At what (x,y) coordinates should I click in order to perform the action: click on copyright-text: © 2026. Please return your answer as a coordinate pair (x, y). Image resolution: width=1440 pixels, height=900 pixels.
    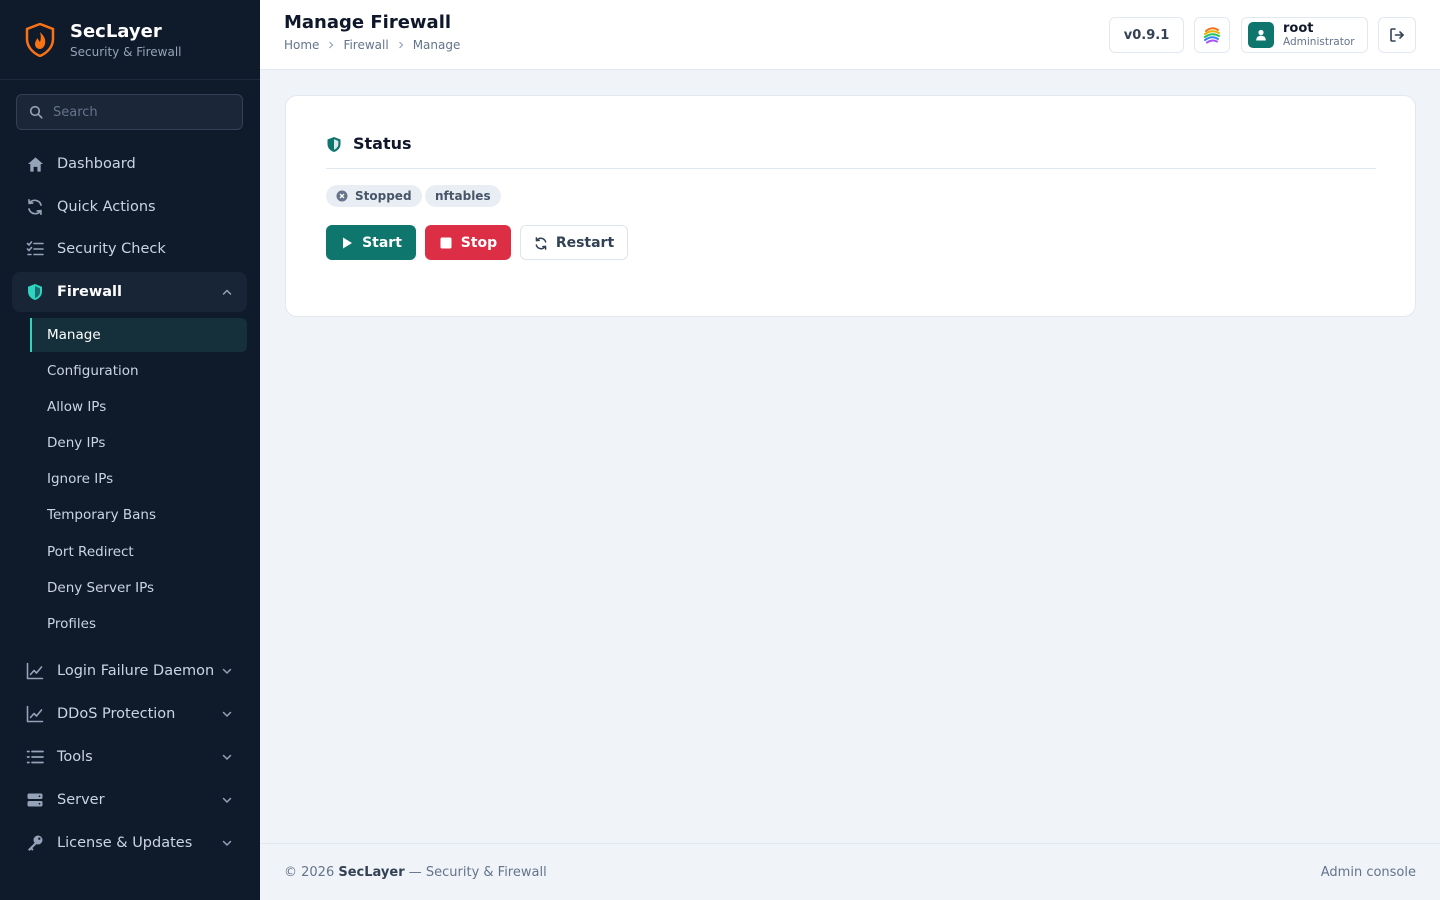
    Looking at the image, I should click on (309, 872).